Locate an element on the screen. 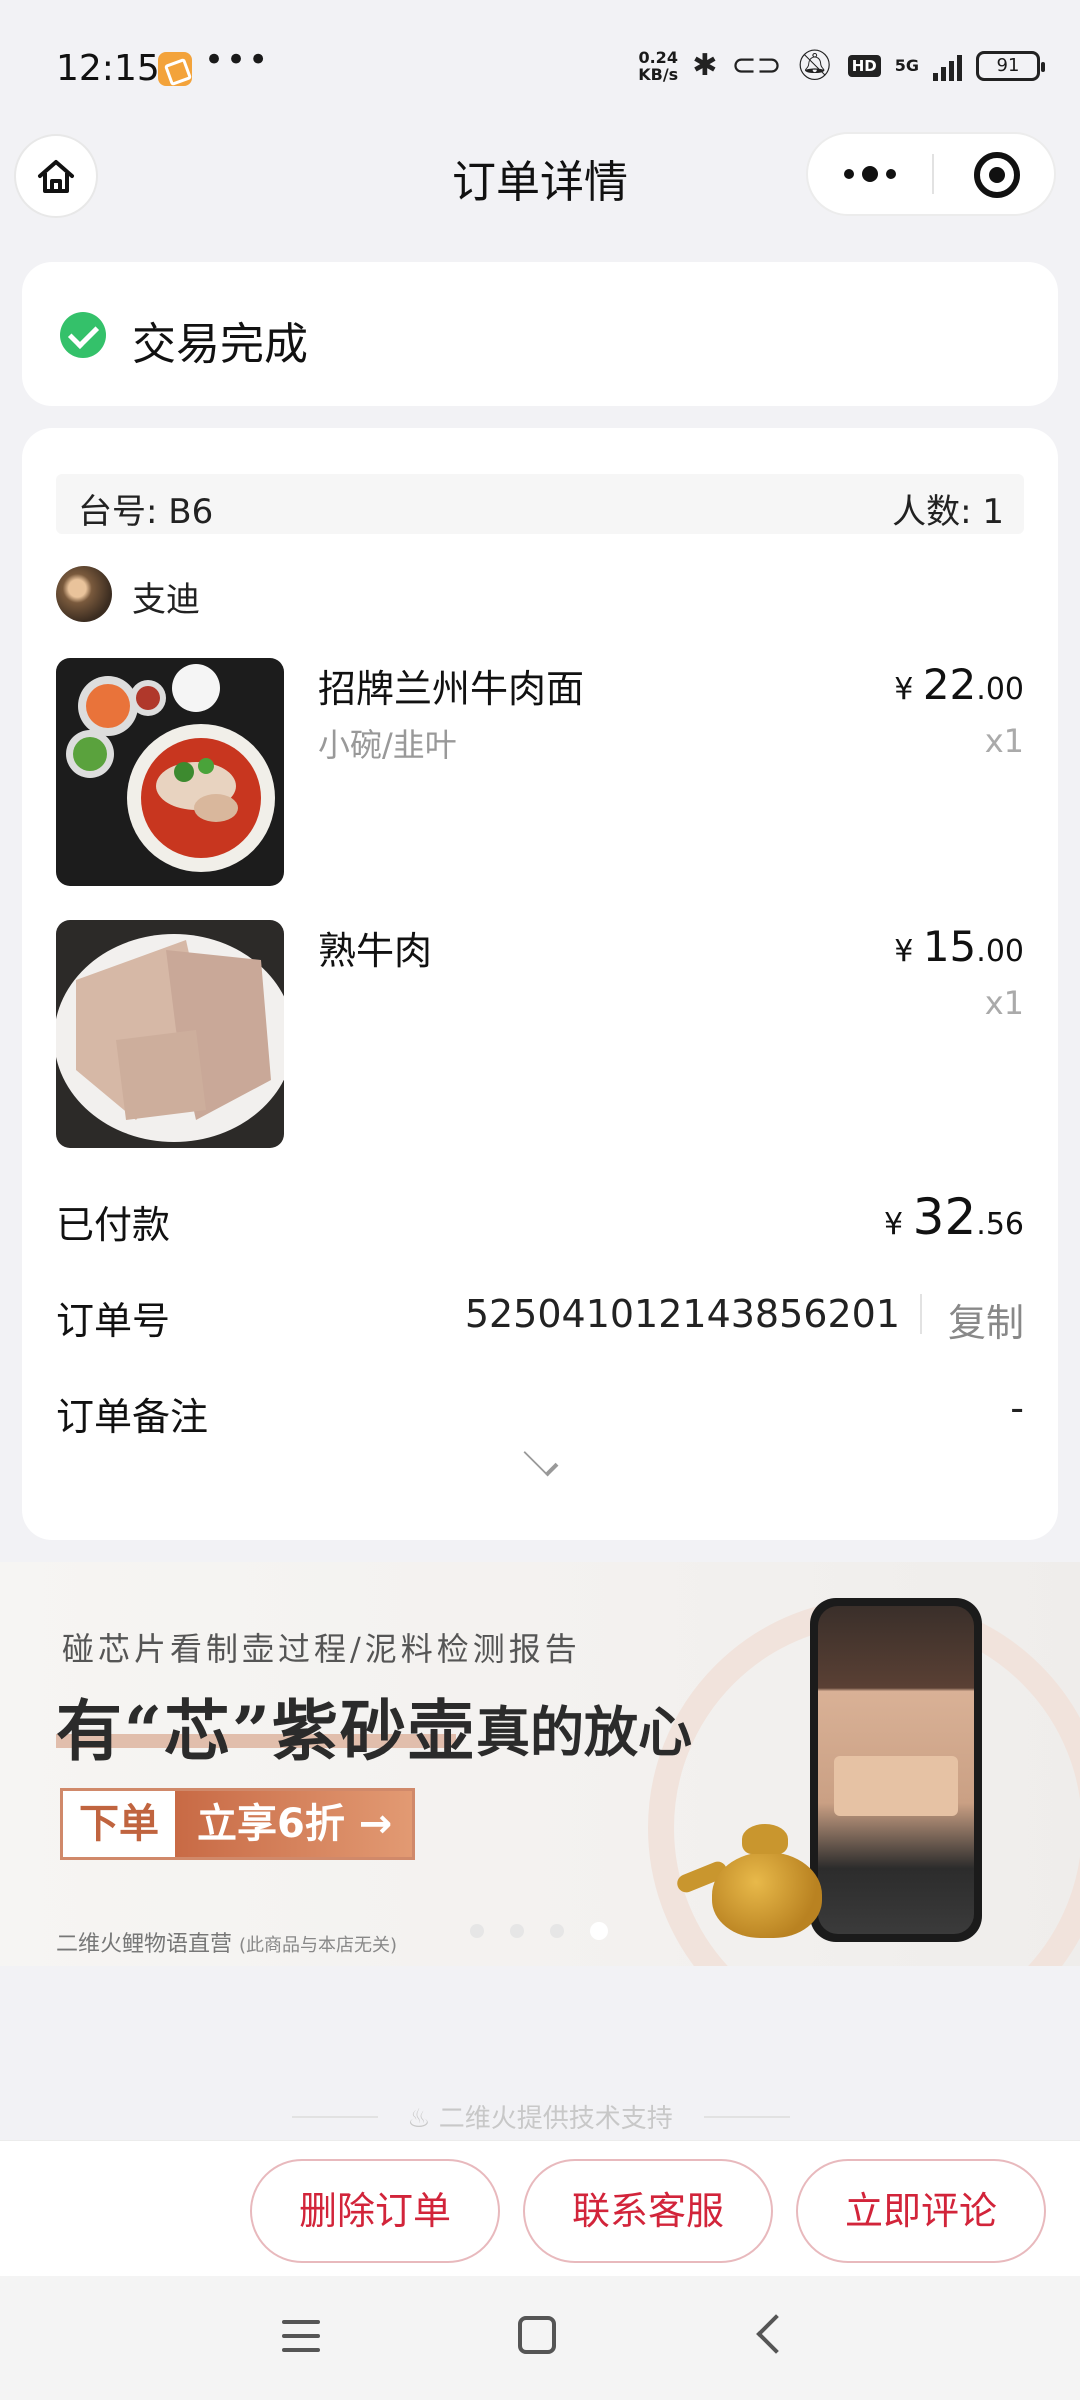 The width and height of the screenshot is (1080, 2400). order-number-value: 525041012143856201 is located at coordinates (682, 1314).